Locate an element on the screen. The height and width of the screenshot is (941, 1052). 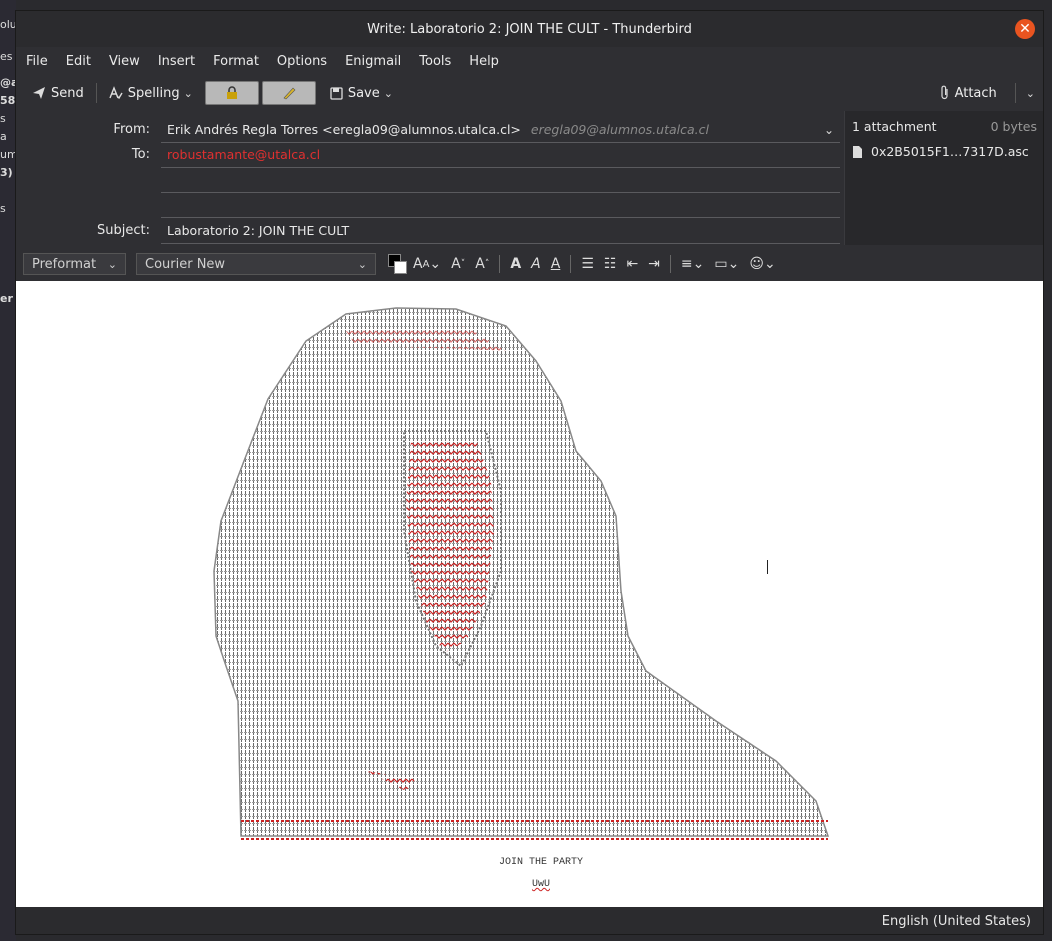
emoji-icon: ☺⌄ is located at coordinates (762, 264).